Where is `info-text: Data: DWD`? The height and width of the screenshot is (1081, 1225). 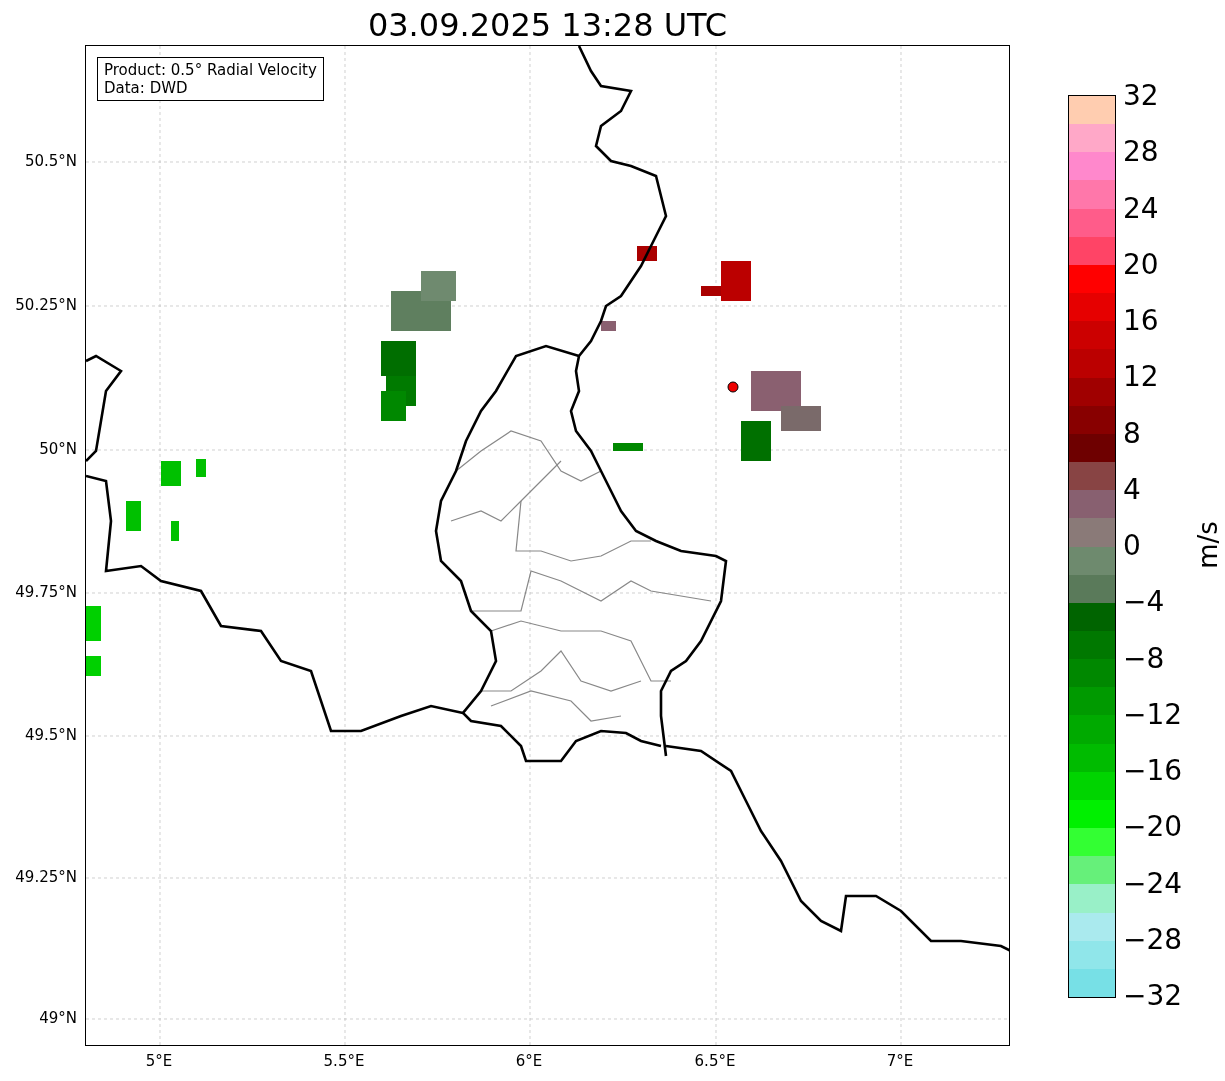
info-text: Data: DWD is located at coordinates (146, 88).